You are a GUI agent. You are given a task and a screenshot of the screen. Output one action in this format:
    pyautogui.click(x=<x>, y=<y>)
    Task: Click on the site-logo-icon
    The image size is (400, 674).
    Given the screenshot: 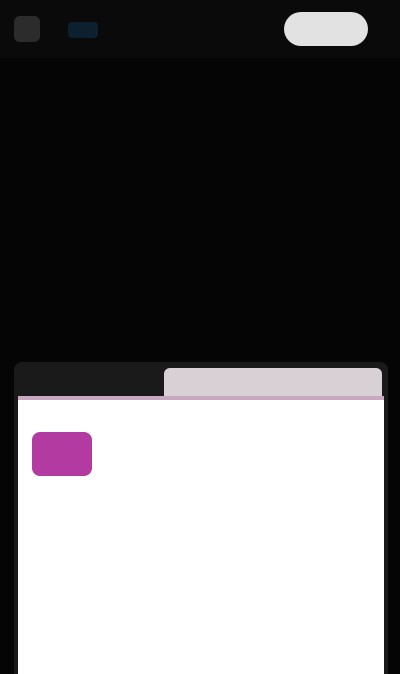 What is the action you would take?
    pyautogui.click(x=27, y=29)
    